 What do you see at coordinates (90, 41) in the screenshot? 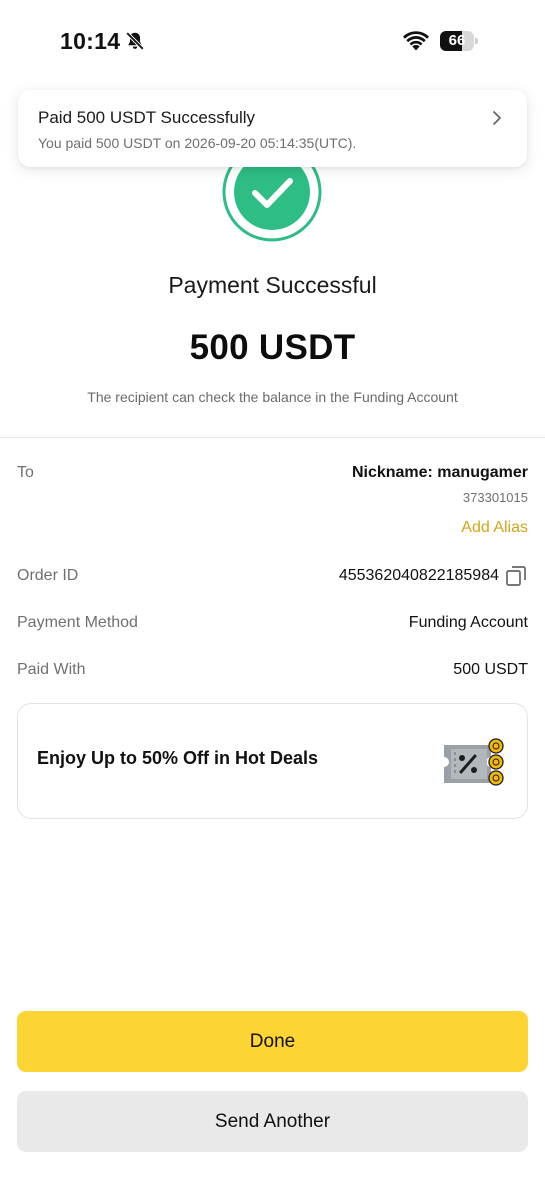
I see `clock: 10:14` at bounding box center [90, 41].